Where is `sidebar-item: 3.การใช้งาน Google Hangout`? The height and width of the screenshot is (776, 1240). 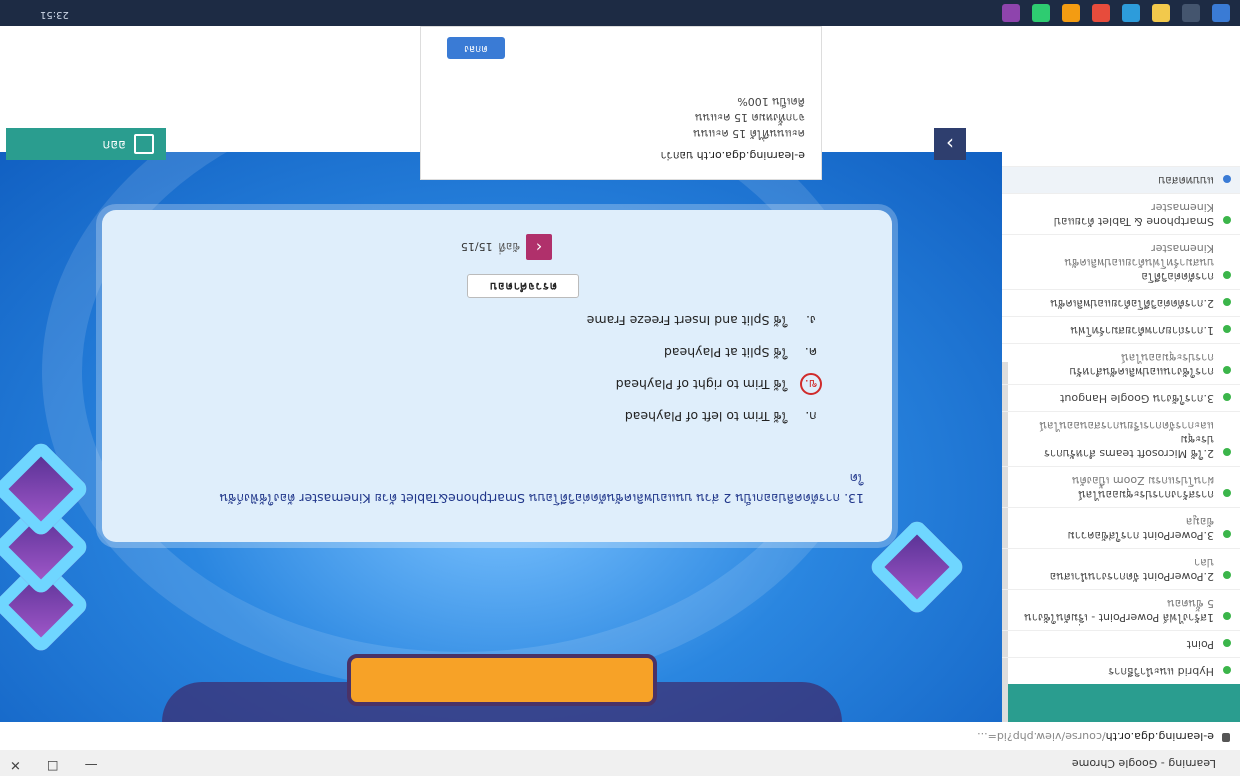
sidebar-item: 3.การใช้งาน Google Hangout is located at coordinates (1121, 397).